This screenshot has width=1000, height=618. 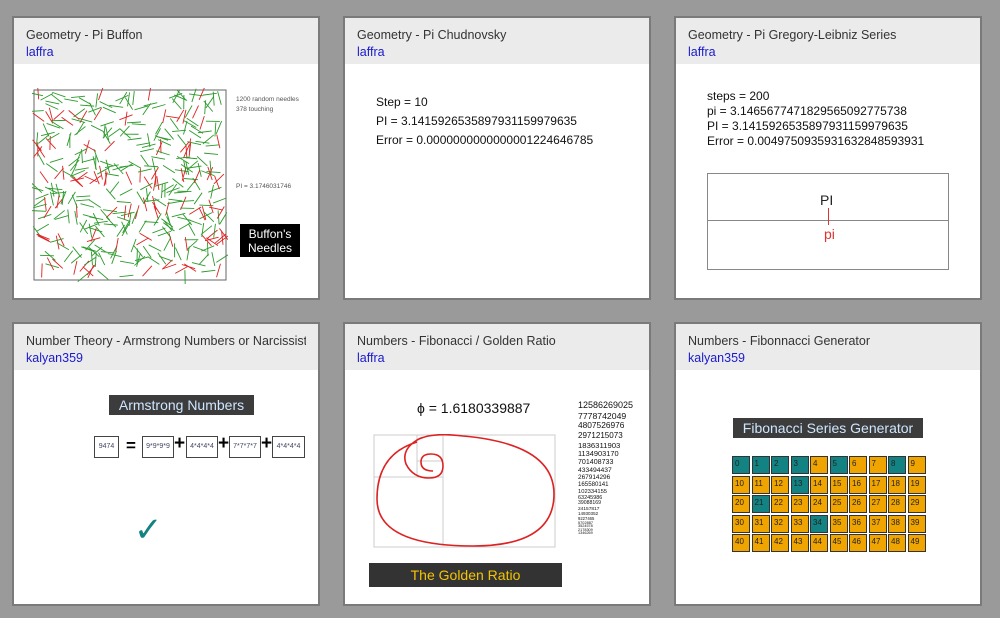 What do you see at coordinates (799, 465) in the screenshot?
I see `fibonacci-grid-cell: 3` at bounding box center [799, 465].